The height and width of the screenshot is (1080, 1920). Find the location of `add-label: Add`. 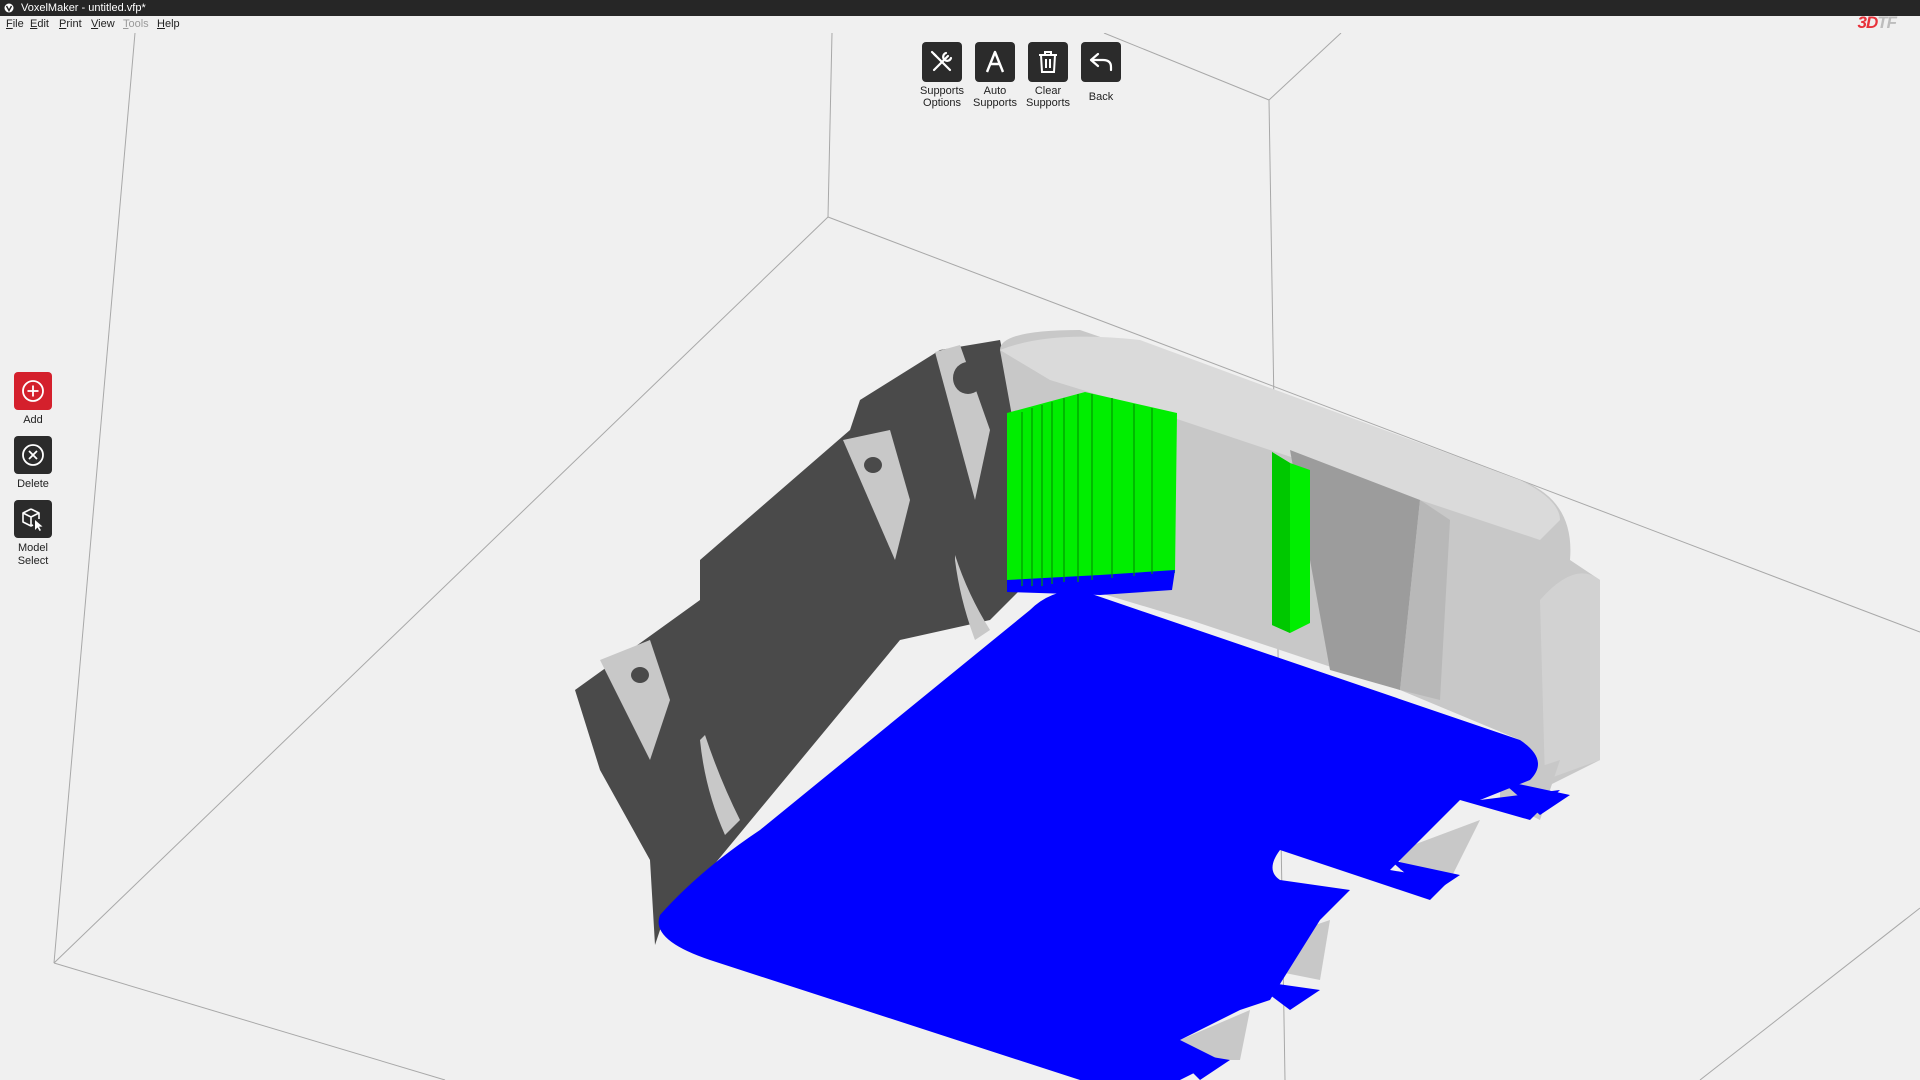

add-label: Add is located at coordinates (33, 420).